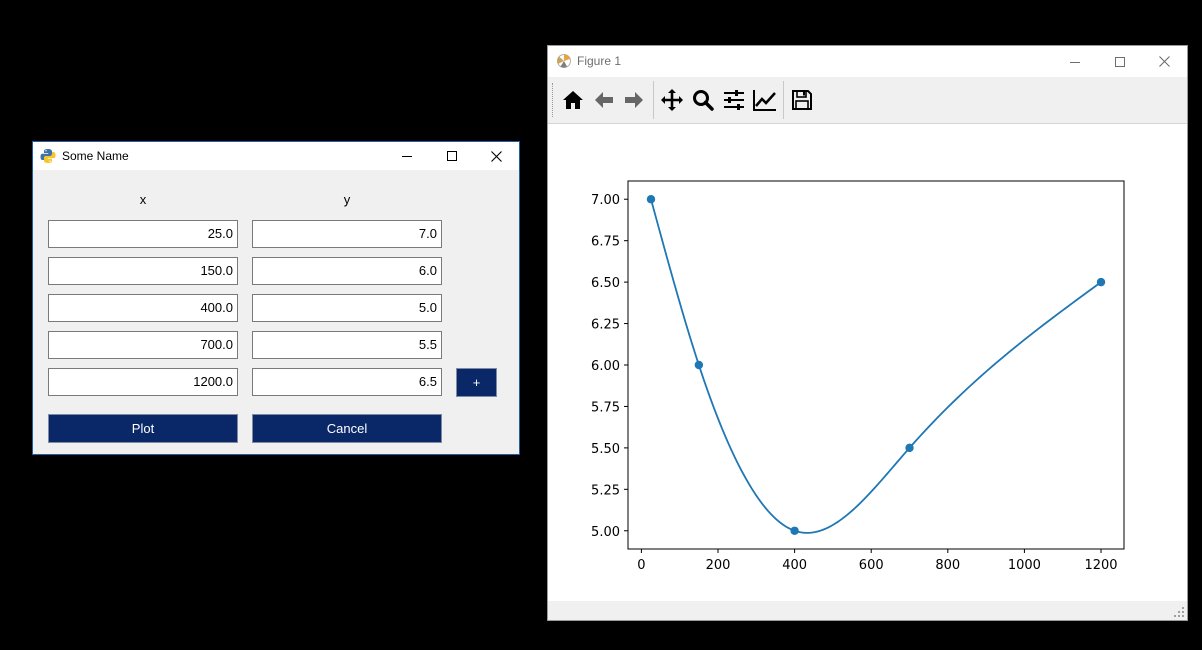  What do you see at coordinates (143, 382) in the screenshot?
I see `x-input: 1200.0` at bounding box center [143, 382].